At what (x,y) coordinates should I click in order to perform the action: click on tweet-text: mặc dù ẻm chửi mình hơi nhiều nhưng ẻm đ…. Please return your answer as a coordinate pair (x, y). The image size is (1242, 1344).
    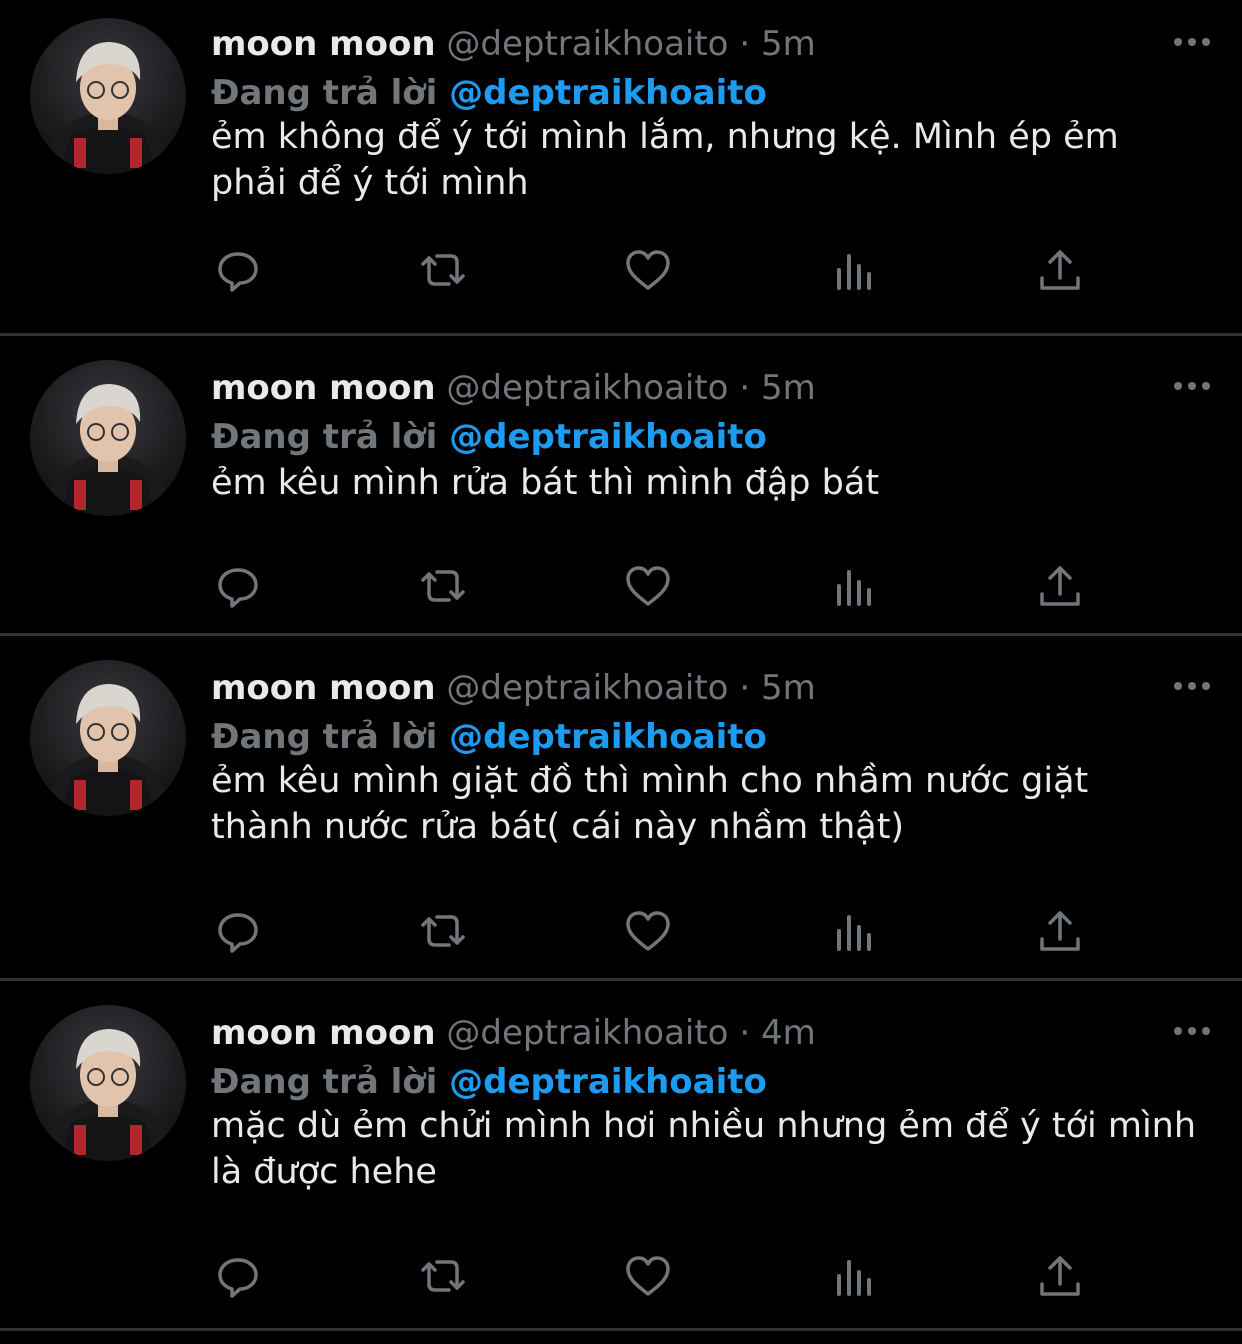
    Looking at the image, I should click on (709, 1149).